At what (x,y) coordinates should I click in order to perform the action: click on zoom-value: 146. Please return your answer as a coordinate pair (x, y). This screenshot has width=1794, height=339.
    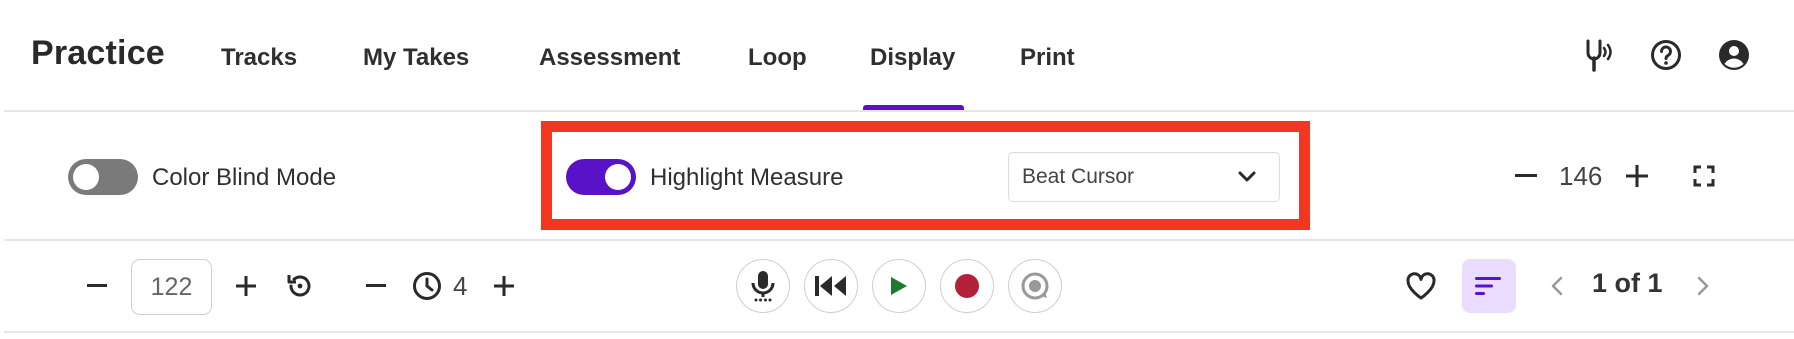
    Looking at the image, I should click on (1581, 176).